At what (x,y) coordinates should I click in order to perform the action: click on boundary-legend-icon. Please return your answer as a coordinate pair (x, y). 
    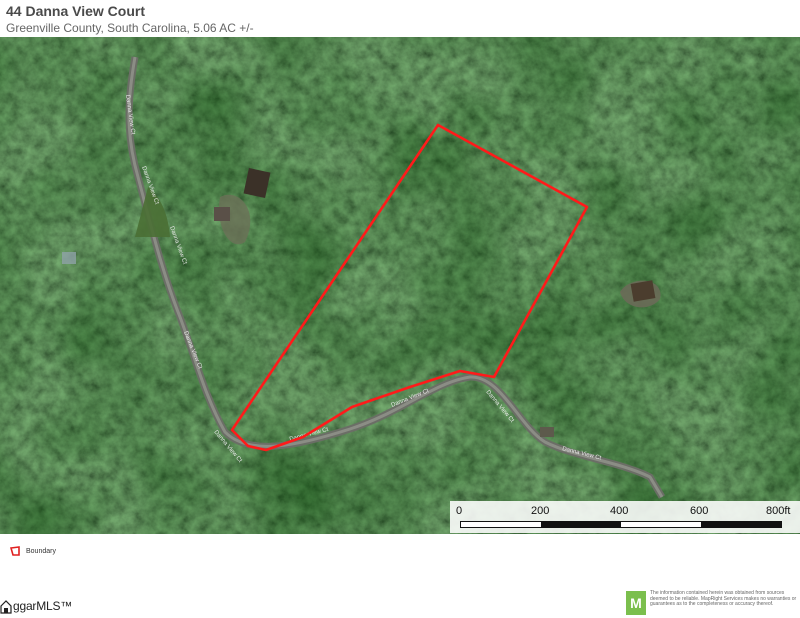
    Looking at the image, I should click on (15, 551).